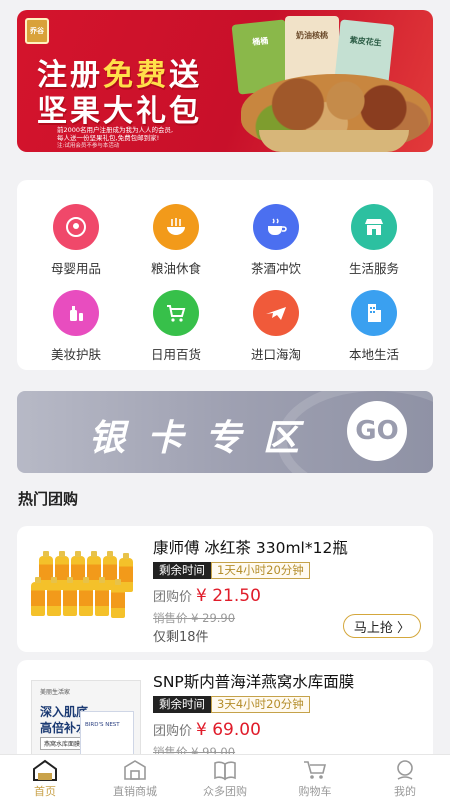 The width and height of the screenshot is (450, 800). I want to click on section-title-hot-group-buy: 热门团购, so click(48, 499).